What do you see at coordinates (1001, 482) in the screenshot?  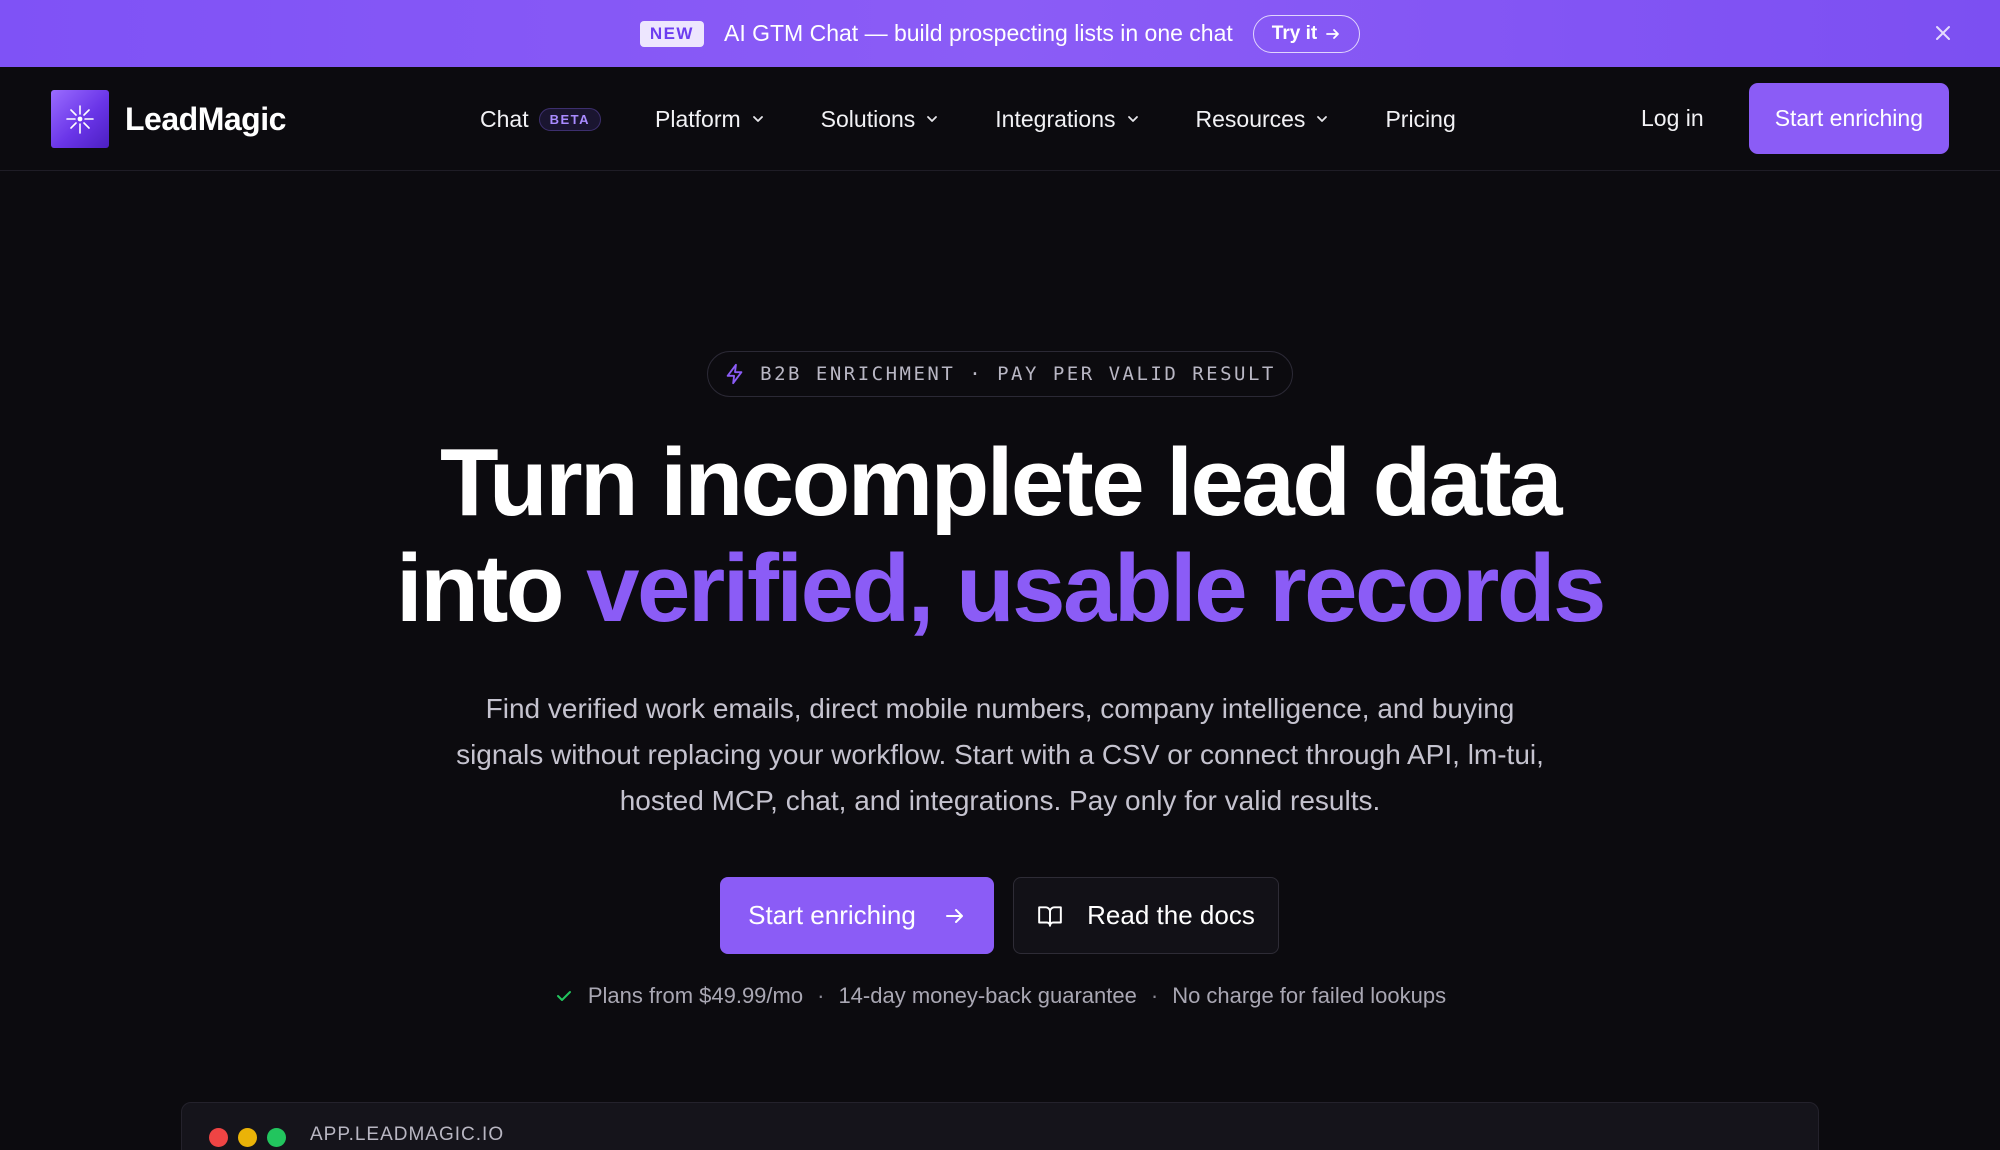 I see `headline-line-1: Turn incomplete lead data` at bounding box center [1001, 482].